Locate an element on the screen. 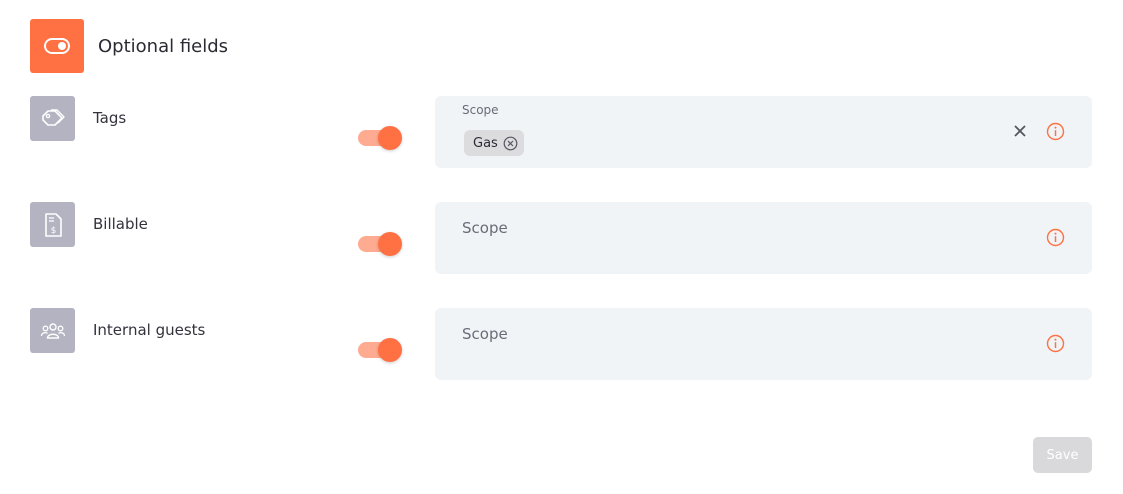  page-title: Optional fields is located at coordinates (163, 46).